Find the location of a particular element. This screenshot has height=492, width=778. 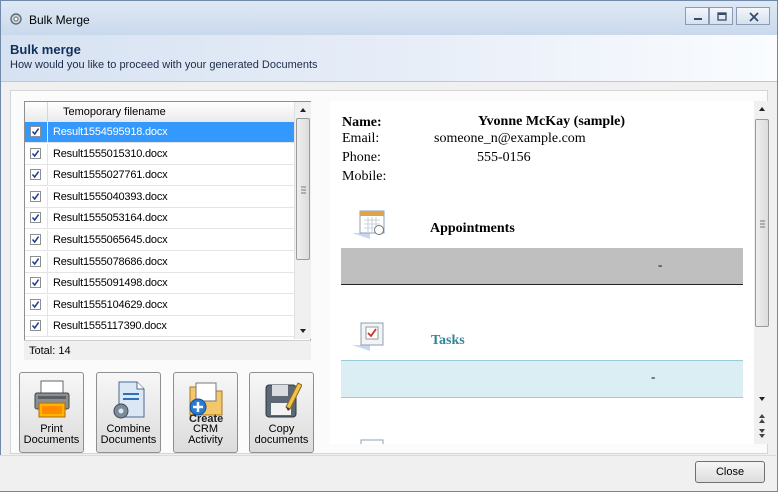

file-list-header: Temoporary filename is located at coordinates (159, 112).